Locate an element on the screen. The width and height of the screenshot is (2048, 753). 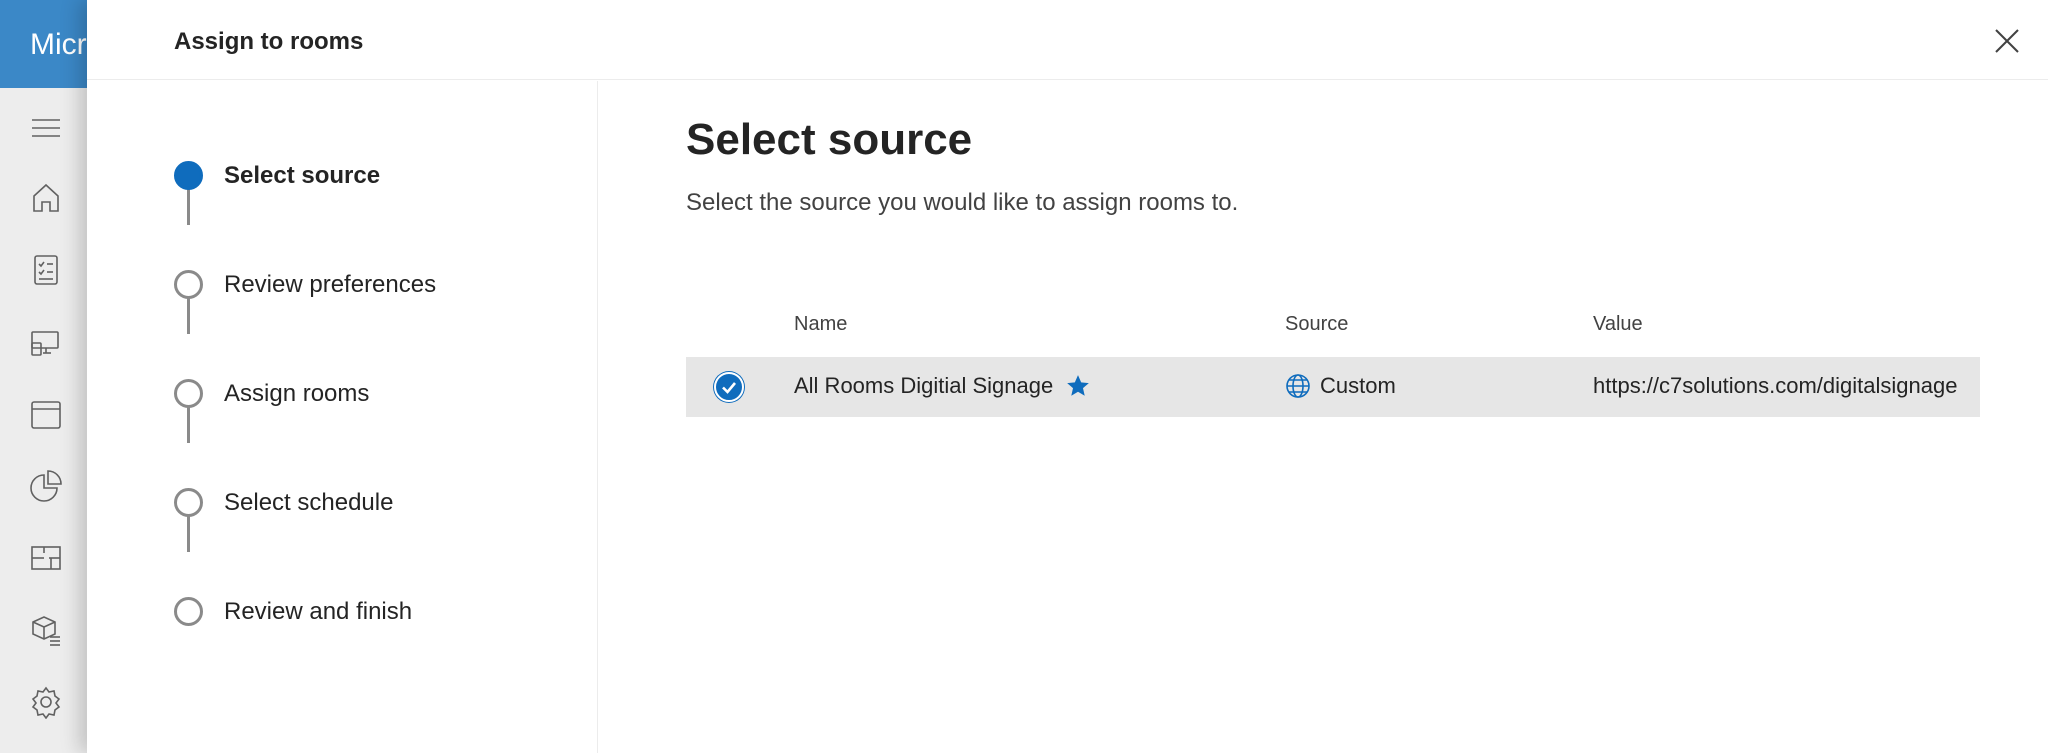
floor-plan-icon is located at coordinates (46, 558).